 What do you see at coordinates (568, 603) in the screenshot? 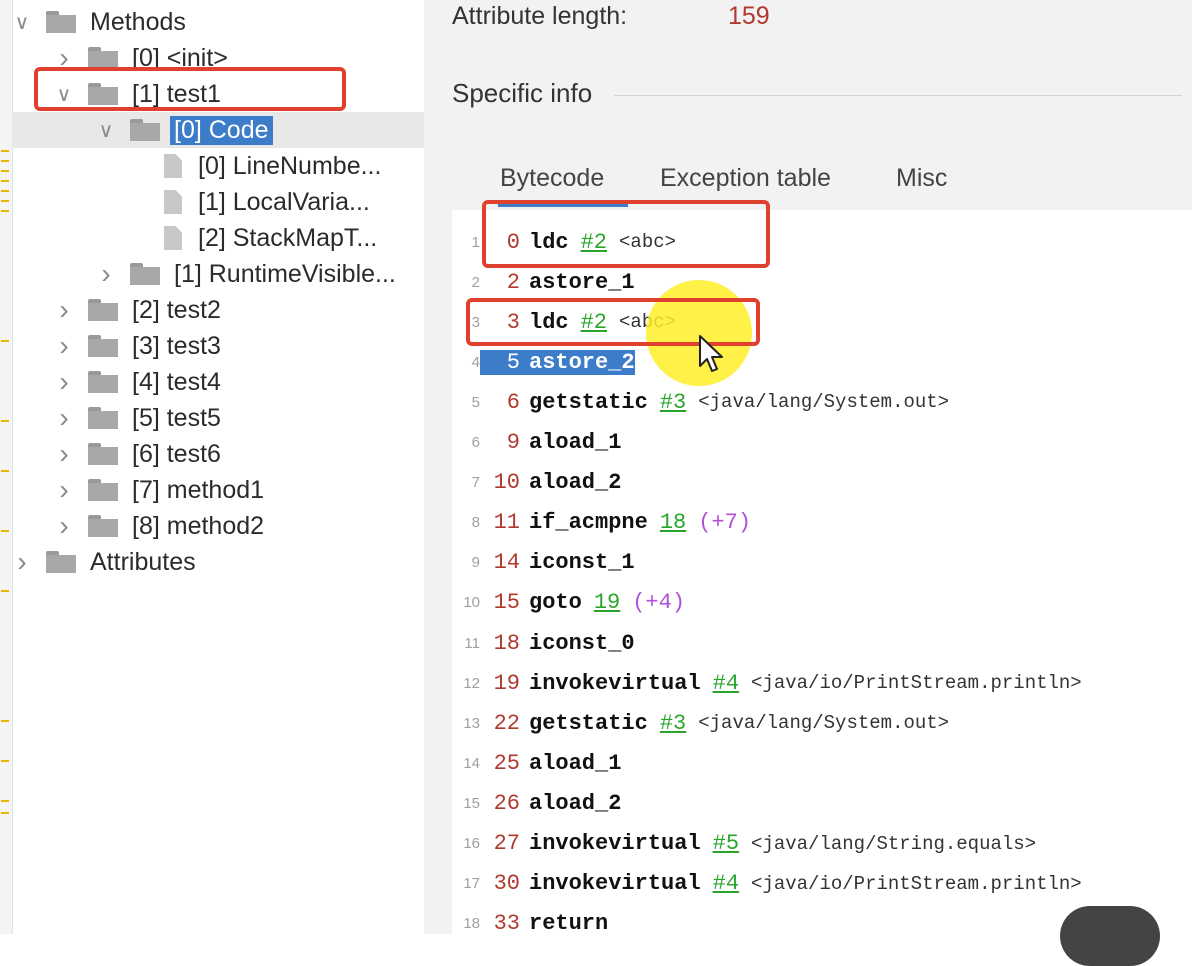
I see `bytecode-line: 10 15 goto 19 (+4)` at bounding box center [568, 603].